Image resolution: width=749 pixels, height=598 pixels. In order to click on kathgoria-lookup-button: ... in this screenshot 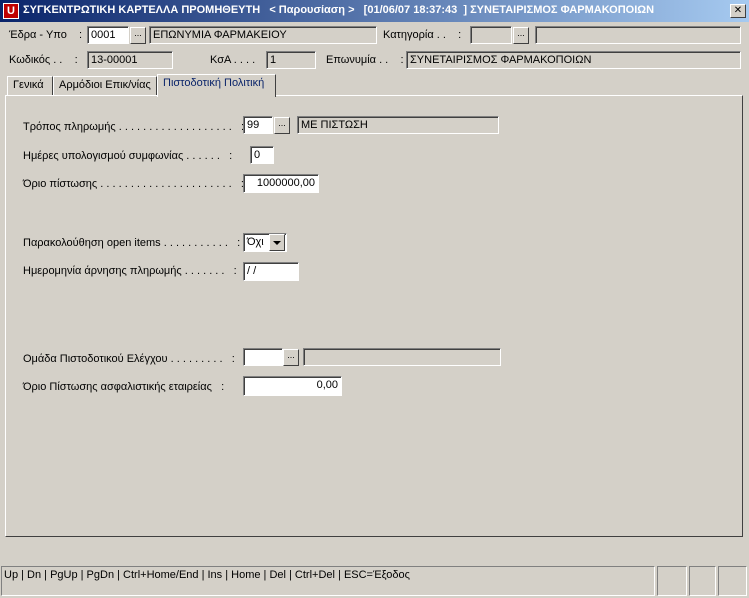, I will do `click(521, 35)`.